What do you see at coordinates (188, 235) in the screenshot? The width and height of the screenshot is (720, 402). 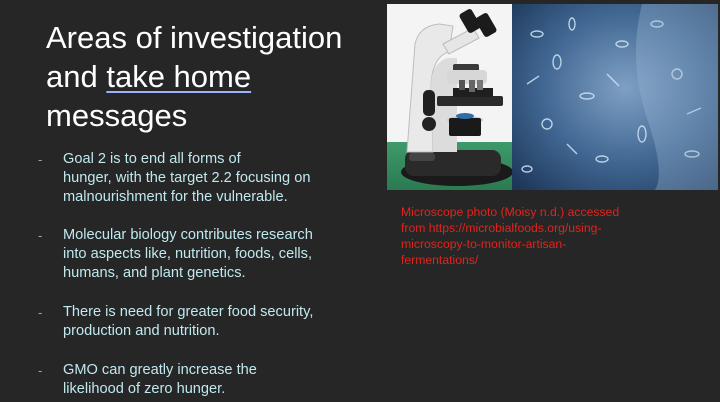 I see `bullet-line: Molecular biology contributes research` at bounding box center [188, 235].